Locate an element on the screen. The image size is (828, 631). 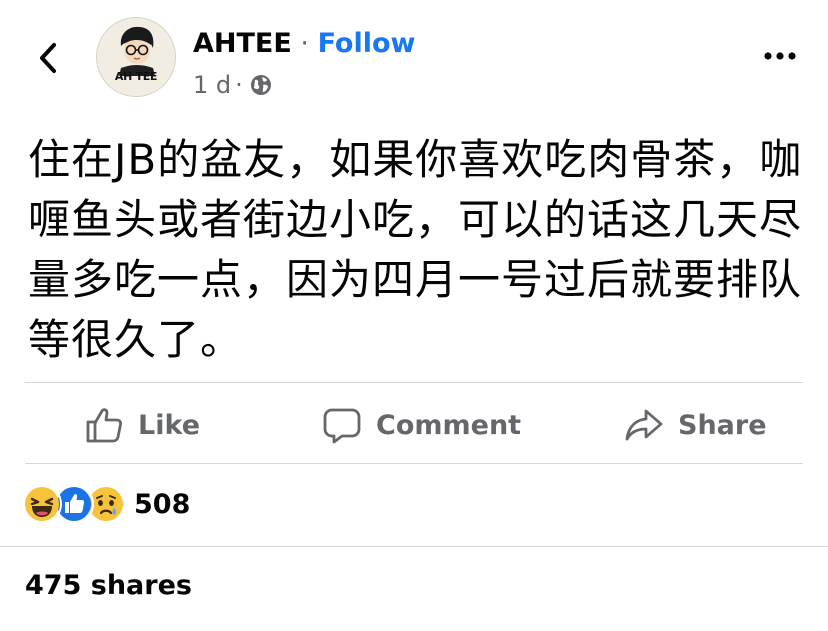
post-header: AHTEE · Follow is located at coordinates (304, 44).